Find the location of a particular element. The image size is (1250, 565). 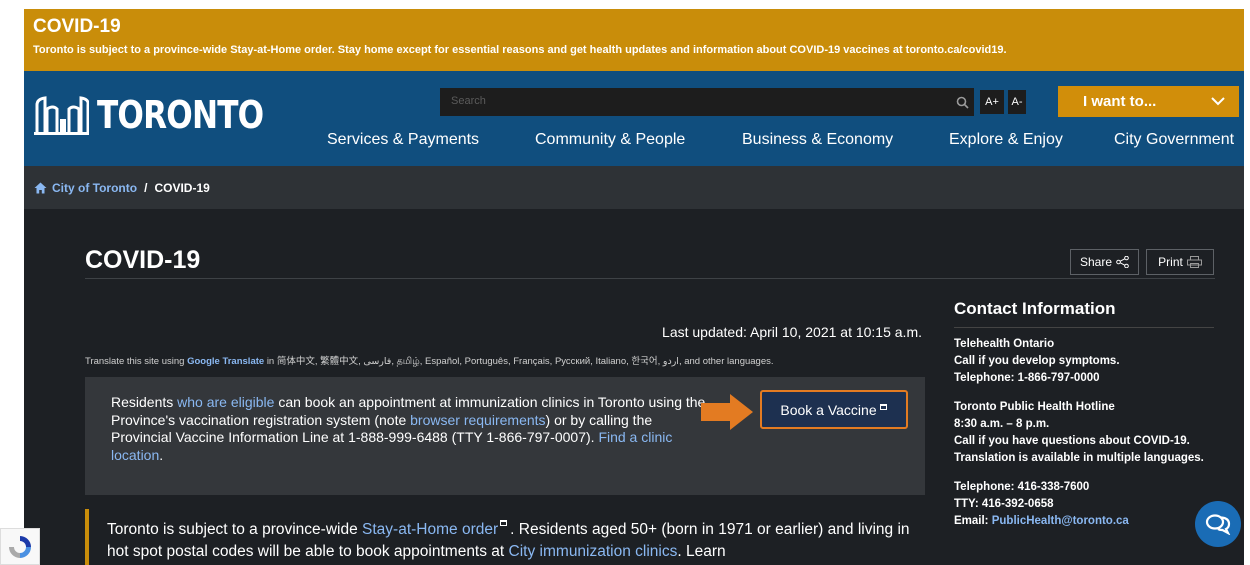

telehealth-phone: Telephone: 1-866-797-0000 is located at coordinates (1027, 378).